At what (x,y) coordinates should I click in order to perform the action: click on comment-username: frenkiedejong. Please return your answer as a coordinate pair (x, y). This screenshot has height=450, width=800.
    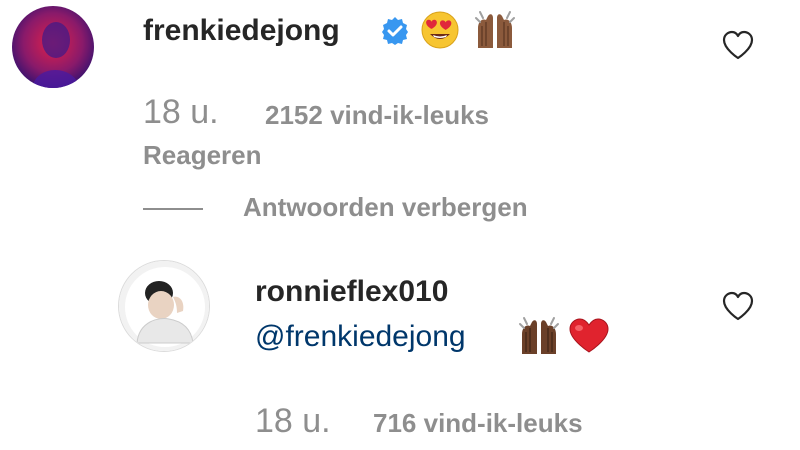
    Looking at the image, I should click on (241, 31).